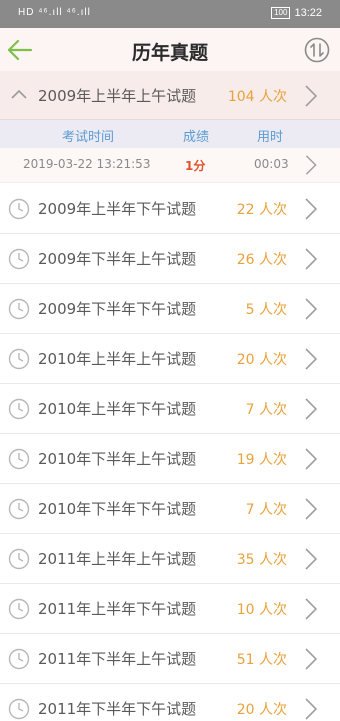 This screenshot has height=721, width=340. What do you see at coordinates (261, 210) in the screenshot?
I see `attempt-count: 22 人次` at bounding box center [261, 210].